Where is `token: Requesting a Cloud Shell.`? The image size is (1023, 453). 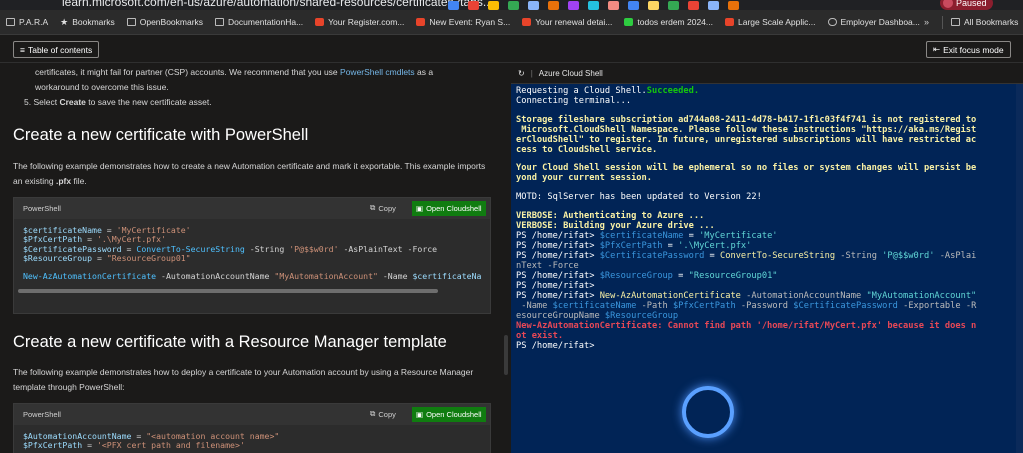 token: Requesting a Cloud Shell. is located at coordinates (581, 91).